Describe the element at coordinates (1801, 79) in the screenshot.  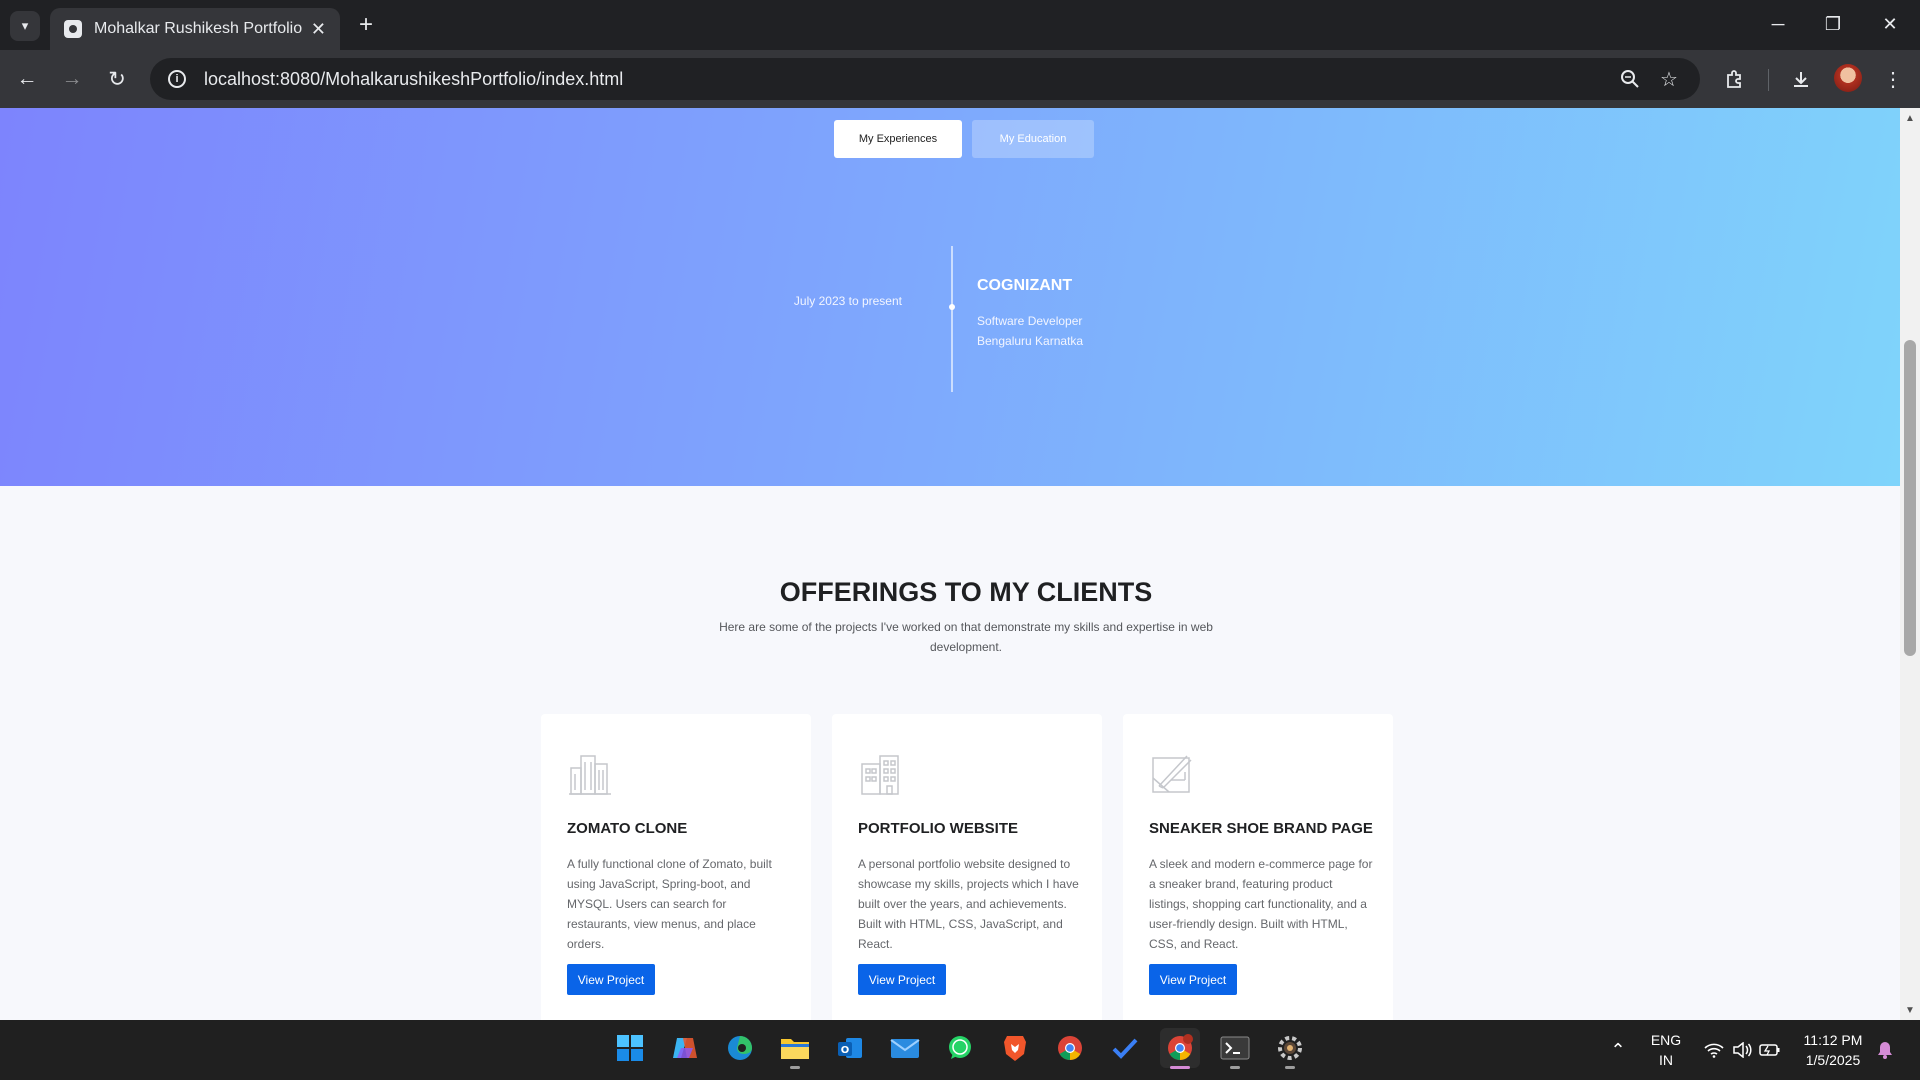
I see `downloads-icon` at that location.